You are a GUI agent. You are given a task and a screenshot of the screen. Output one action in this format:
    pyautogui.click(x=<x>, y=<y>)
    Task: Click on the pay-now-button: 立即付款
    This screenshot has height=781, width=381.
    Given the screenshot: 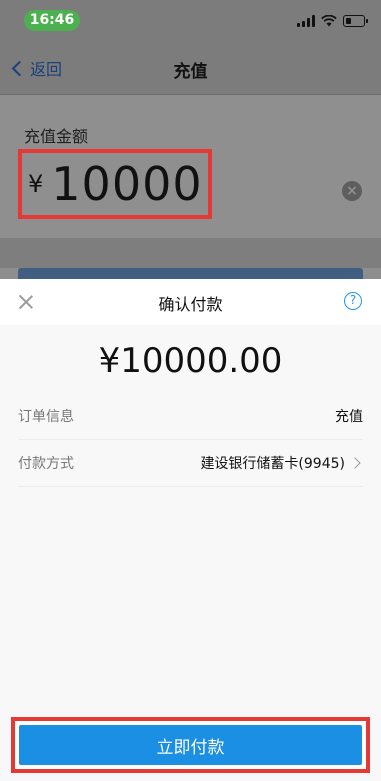 What is the action you would take?
    pyautogui.click(x=190, y=745)
    